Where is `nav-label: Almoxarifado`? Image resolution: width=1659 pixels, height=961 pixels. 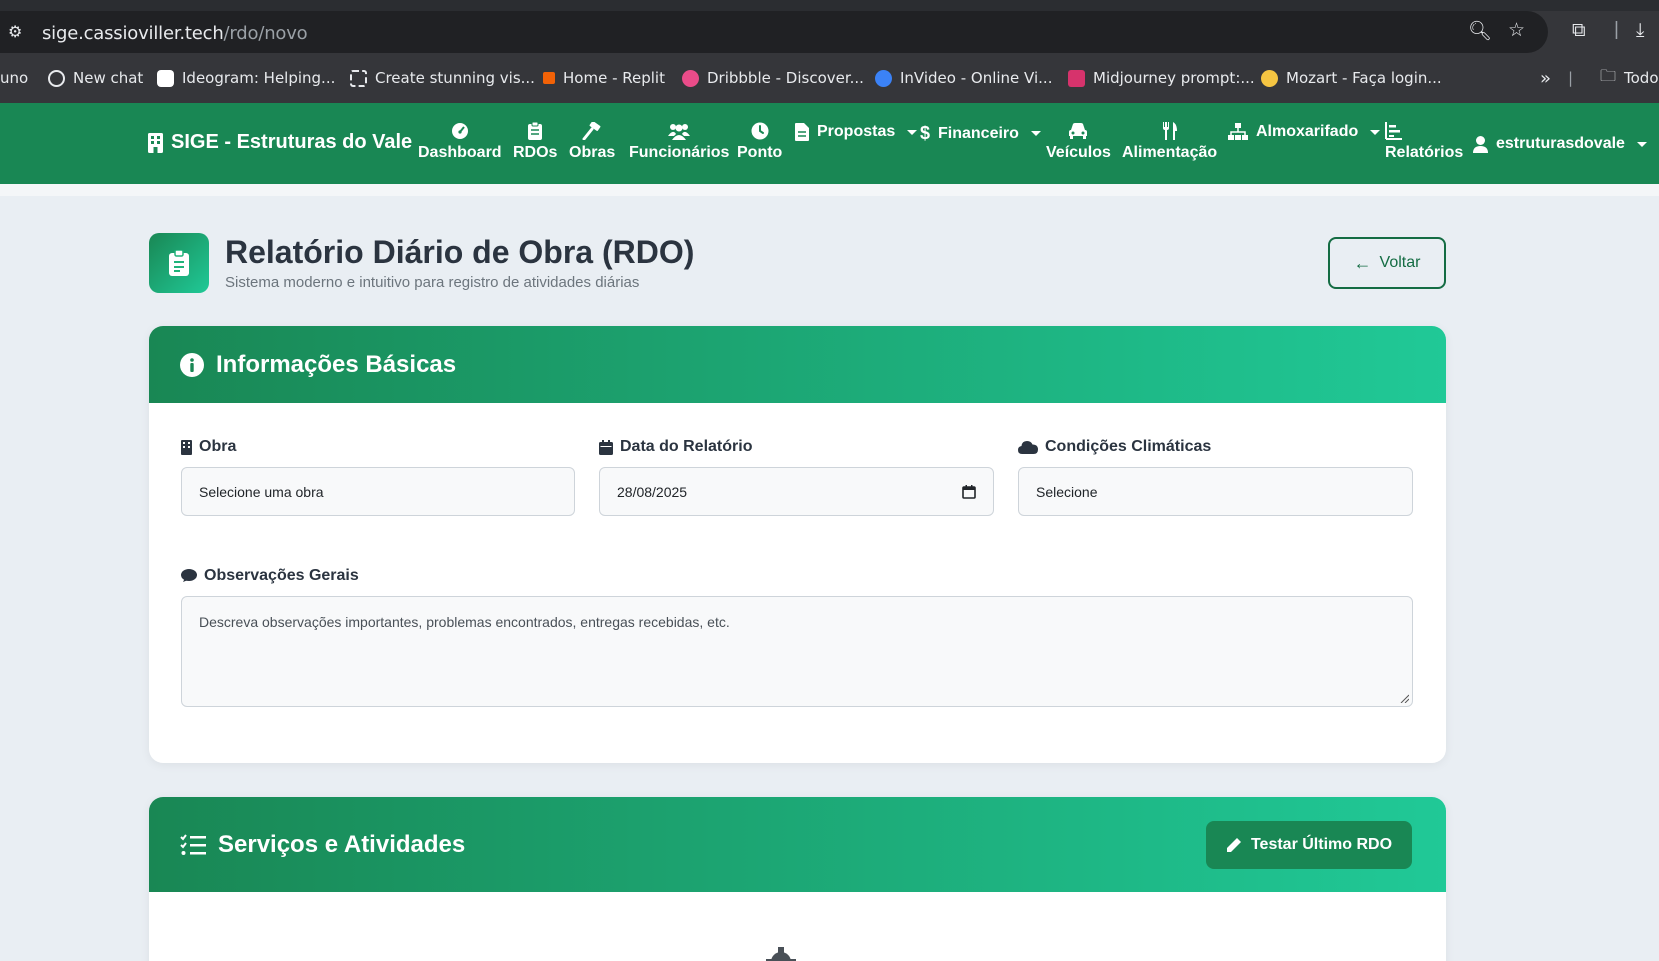
nav-label: Almoxarifado is located at coordinates (1307, 131).